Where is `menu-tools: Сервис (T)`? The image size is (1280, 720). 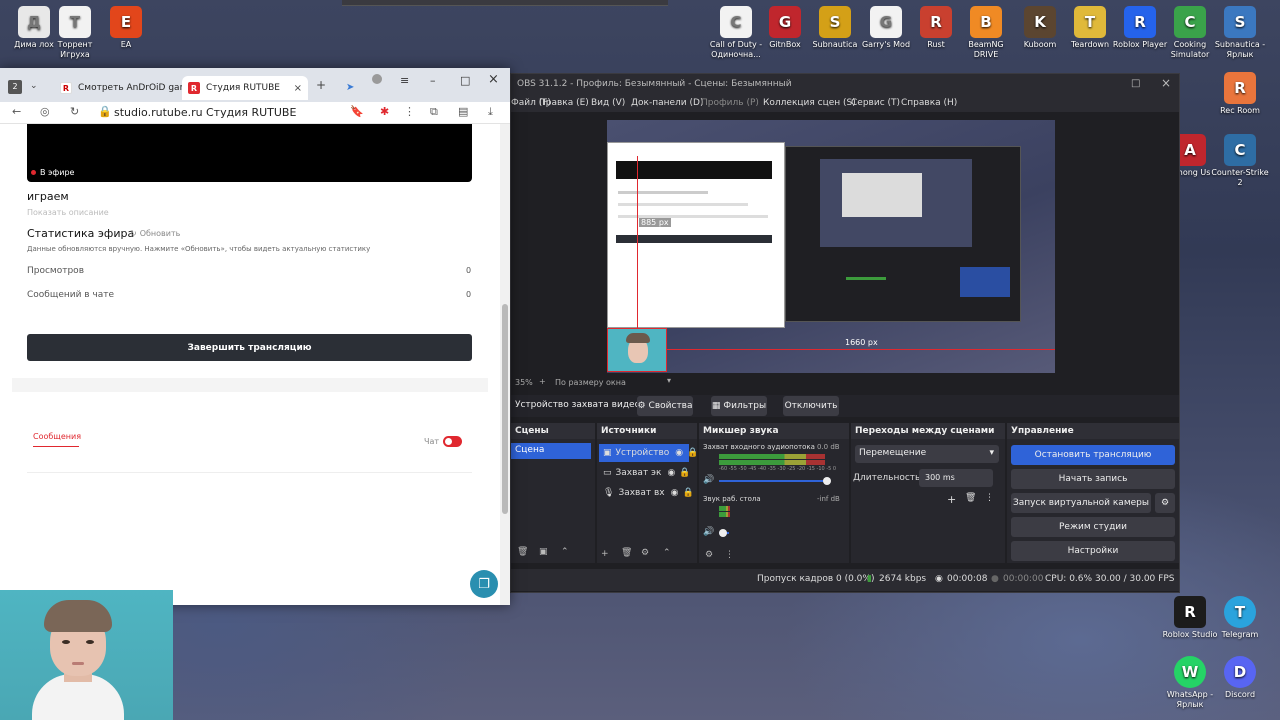 menu-tools: Сервис (T) is located at coordinates (875, 103).